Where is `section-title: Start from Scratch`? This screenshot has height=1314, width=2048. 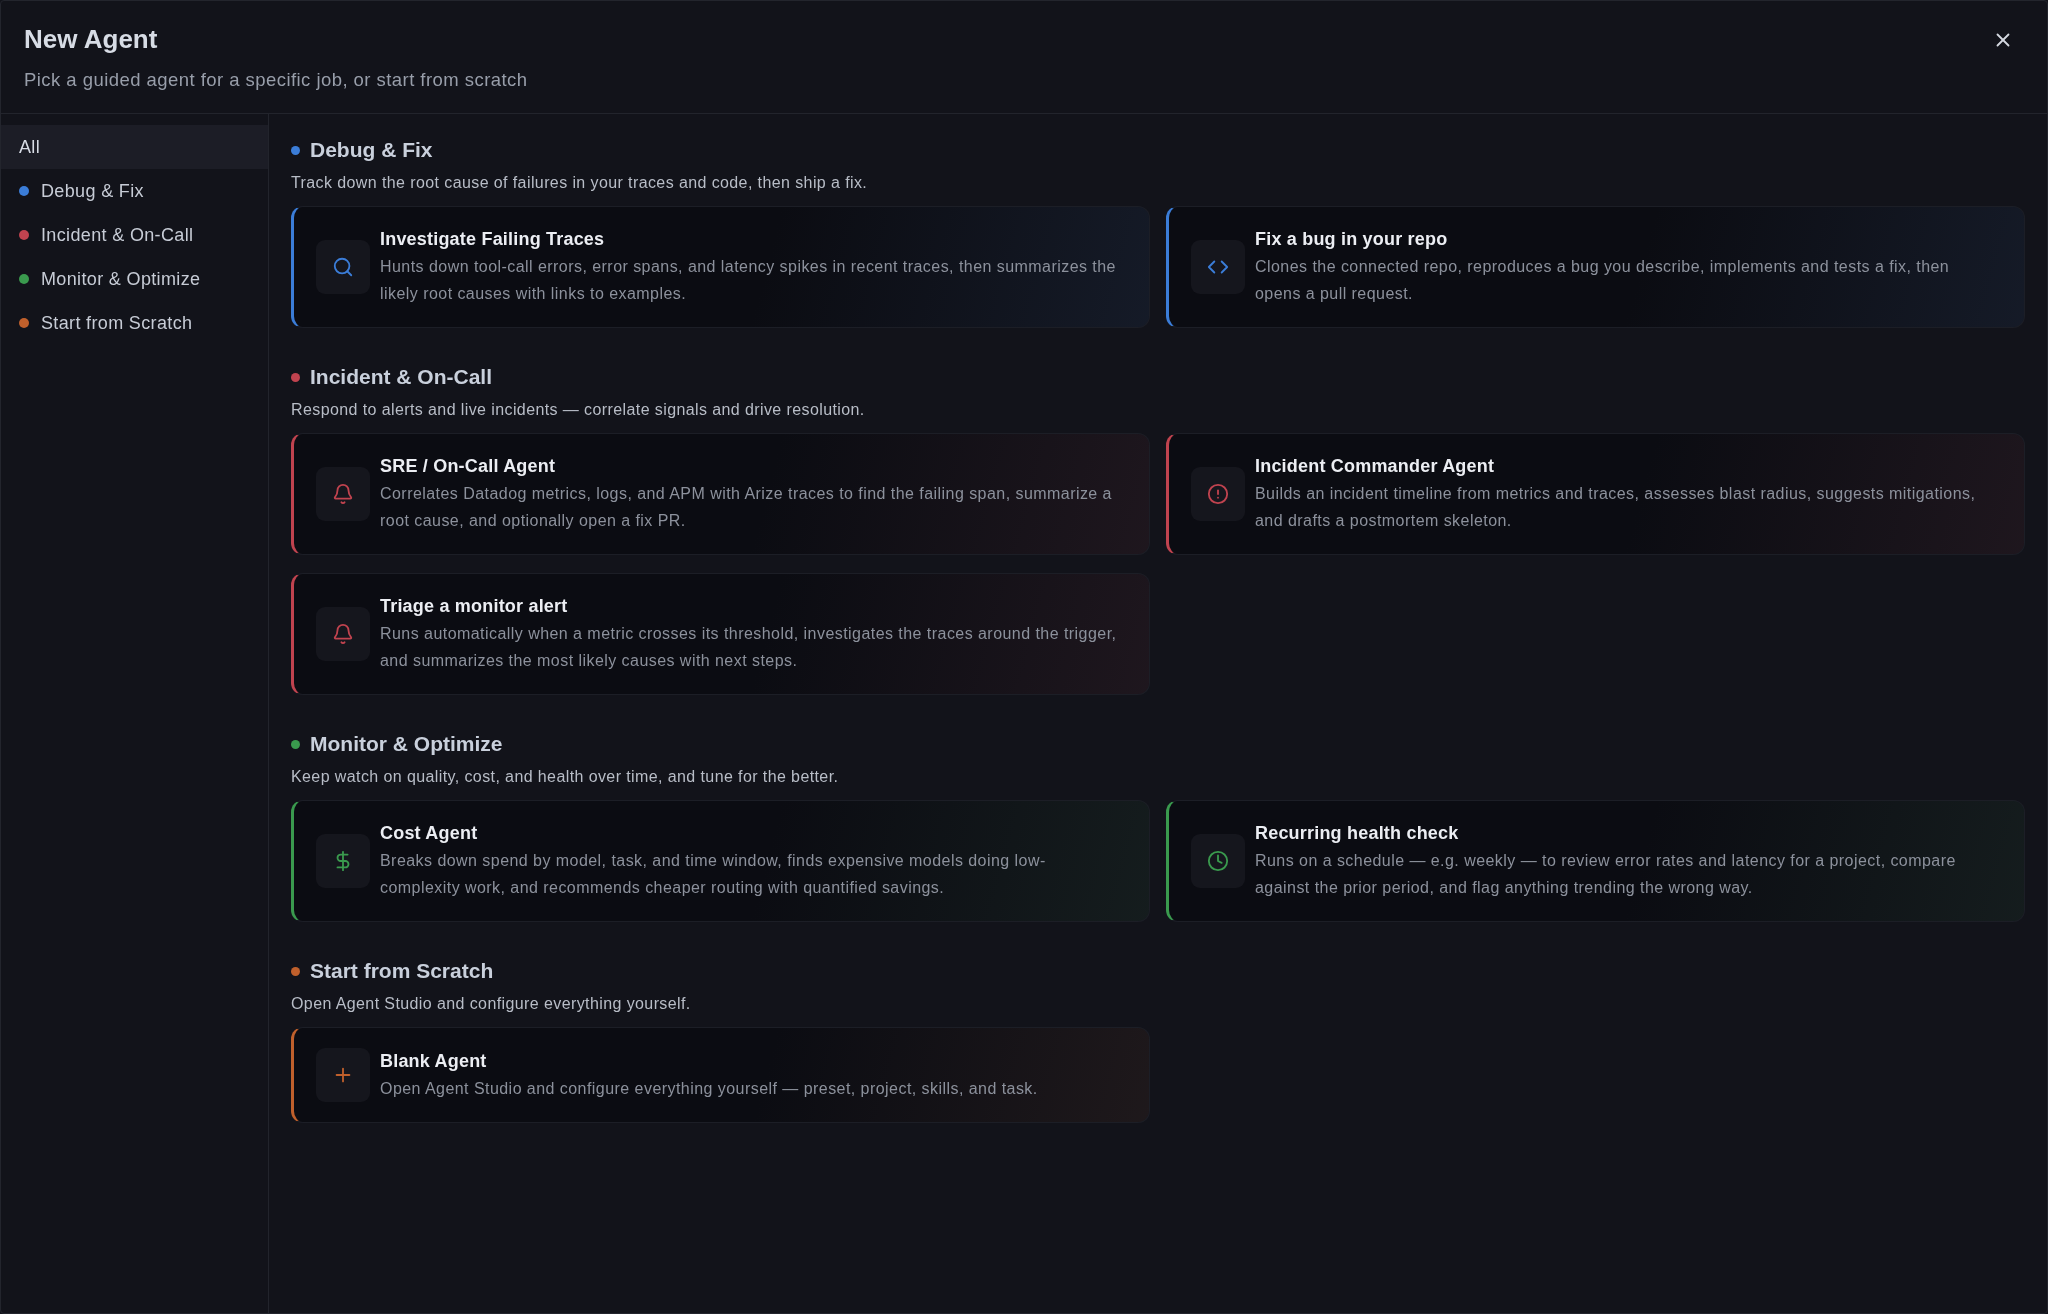
section-title: Start from Scratch is located at coordinates (402, 971).